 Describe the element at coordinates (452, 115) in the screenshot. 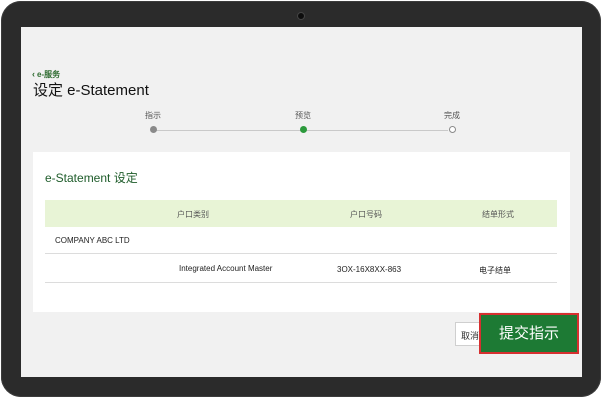

I see `step-label: 完成` at that location.